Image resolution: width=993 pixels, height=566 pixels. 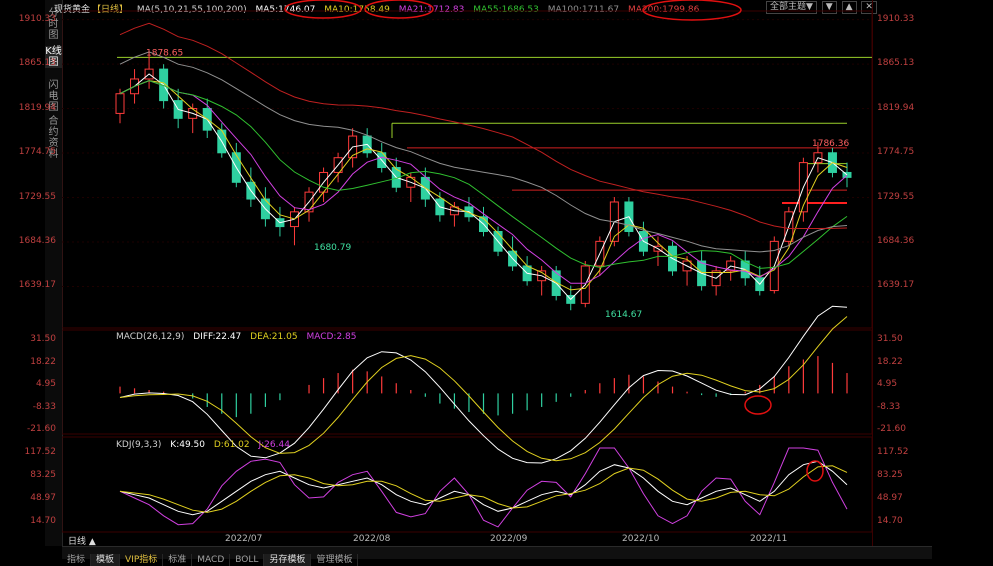 I want to click on kdj-tick-right: 83.25, so click(x=890, y=474).